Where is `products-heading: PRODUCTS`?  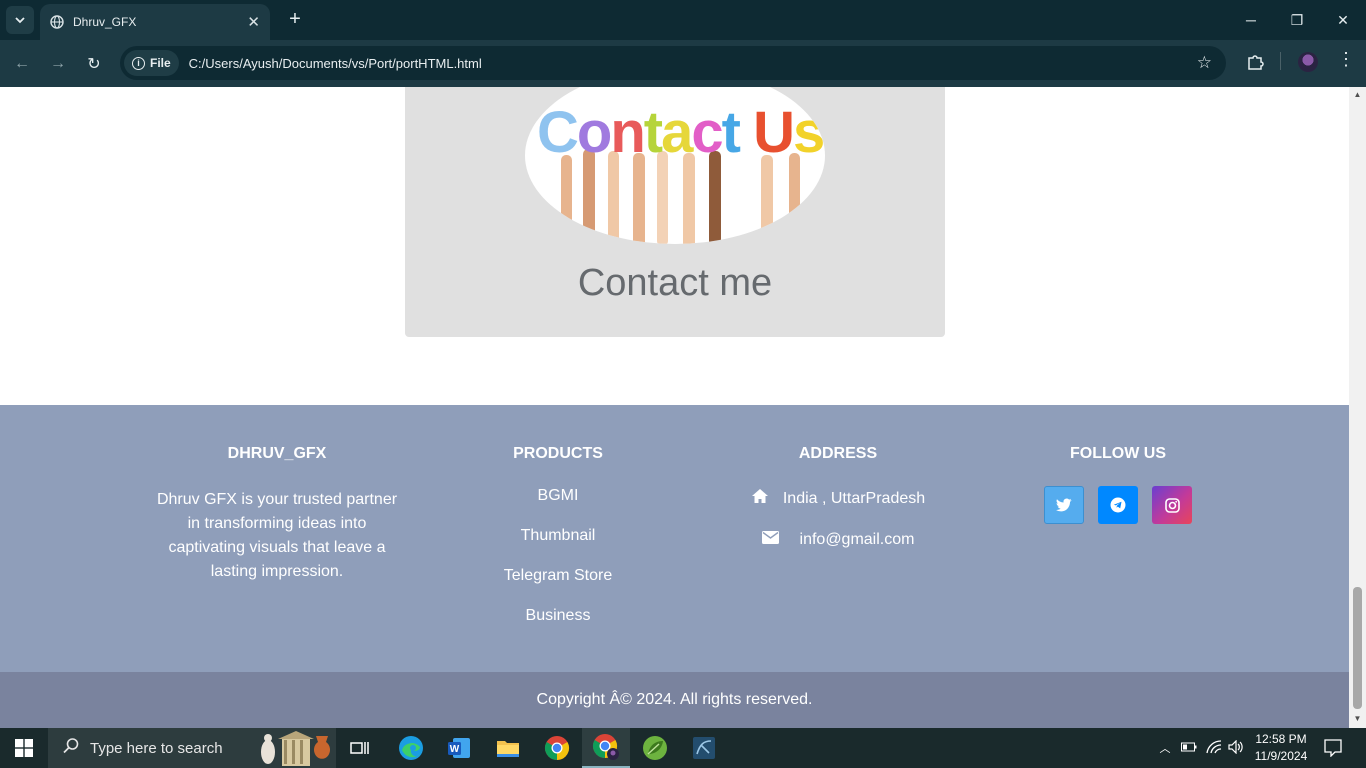 products-heading: PRODUCTS is located at coordinates (558, 453).